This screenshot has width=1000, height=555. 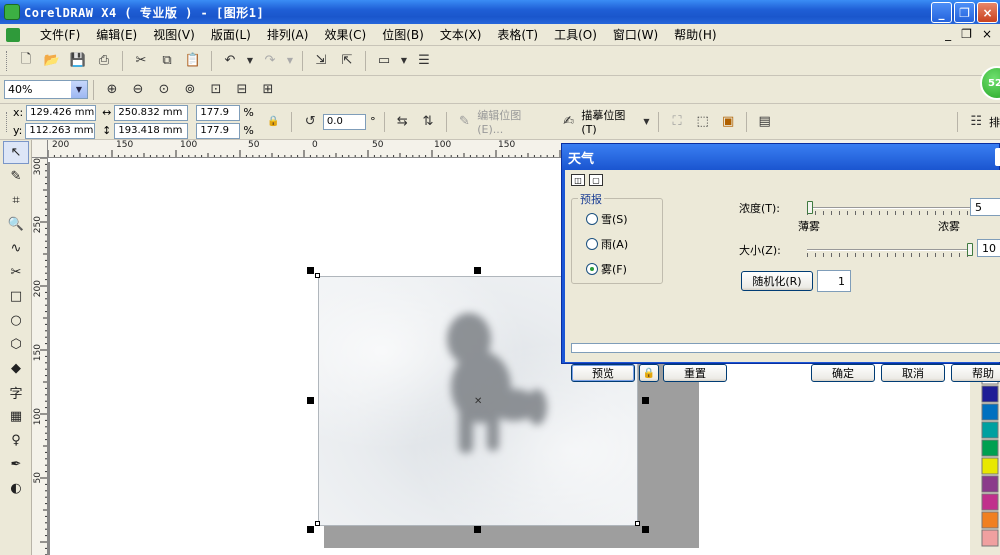 What do you see at coordinates (16, 152) in the screenshot?
I see `pick-tool-icon: ↖` at bounding box center [16, 152].